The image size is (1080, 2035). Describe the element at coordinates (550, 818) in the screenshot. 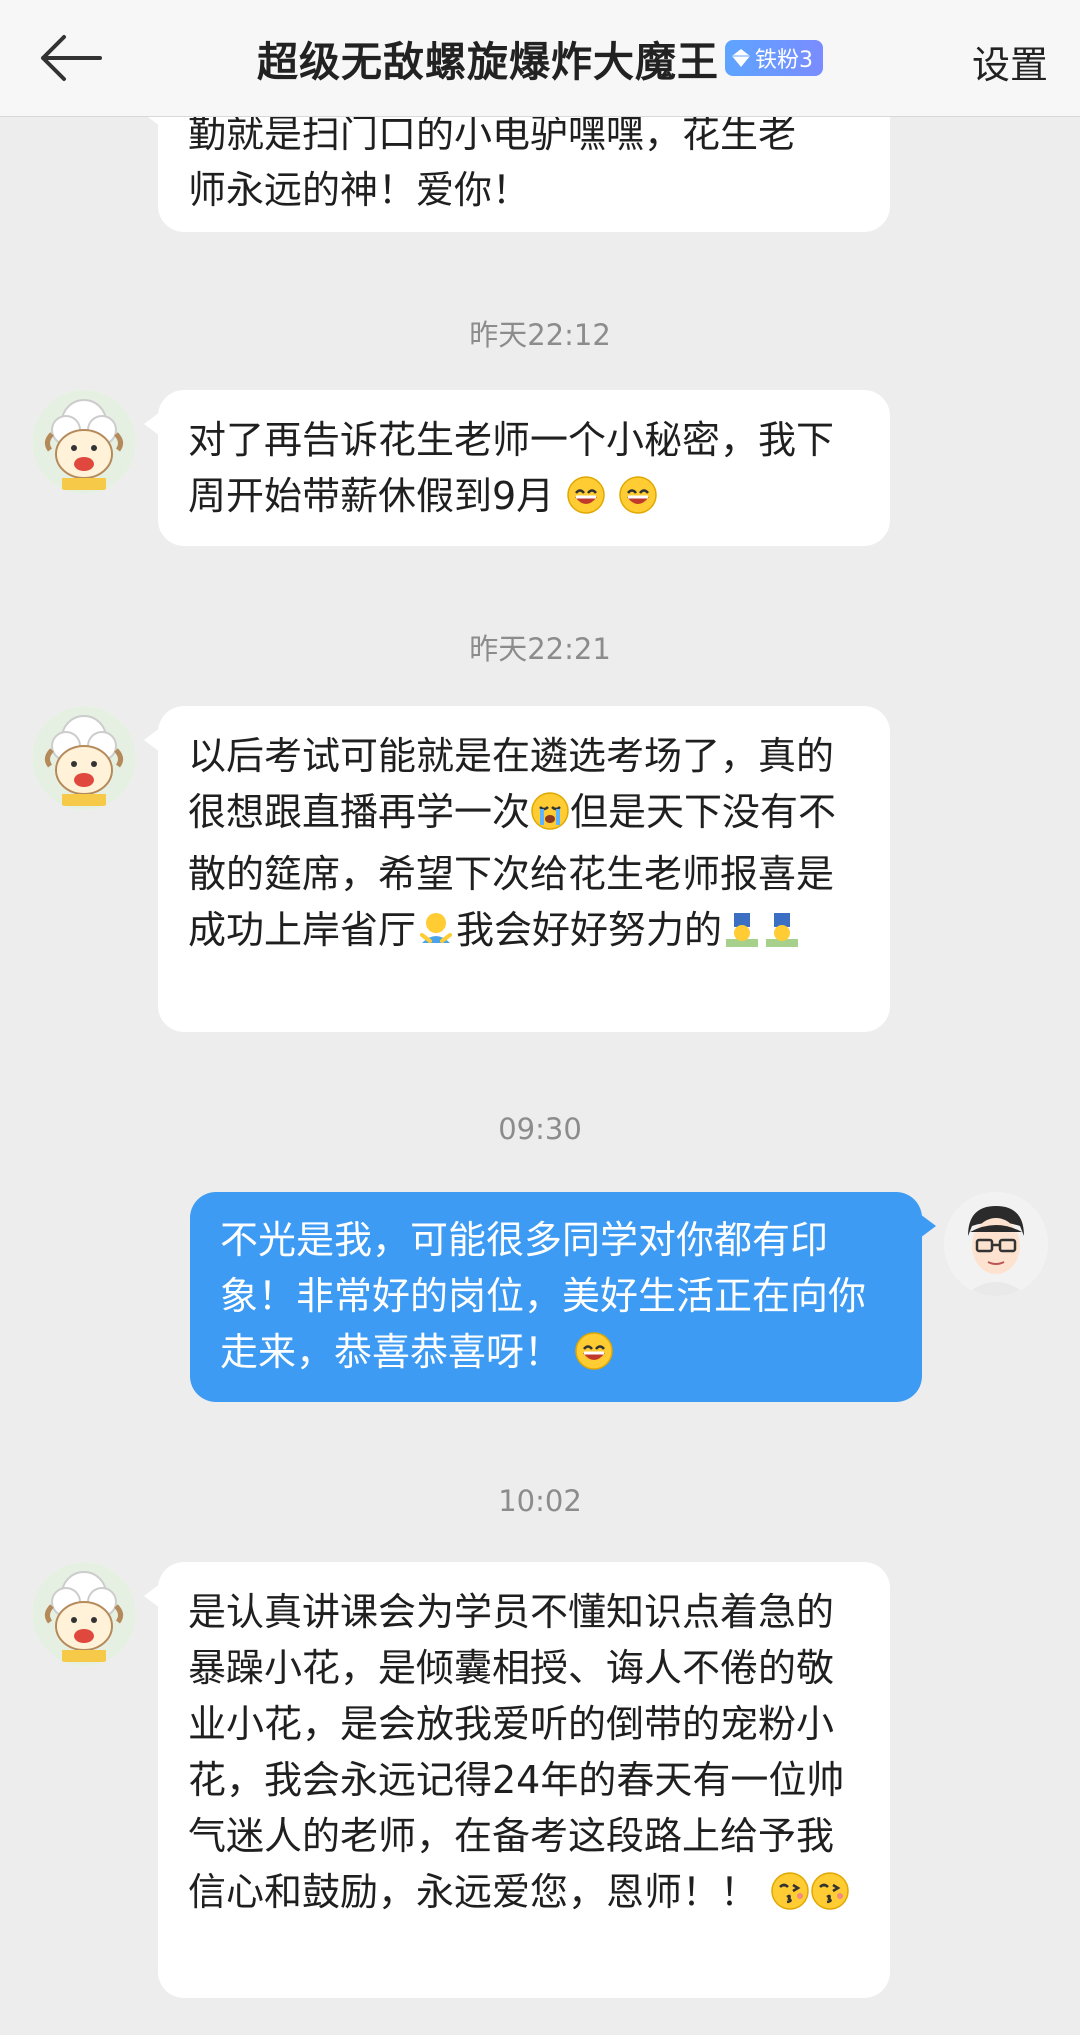

I see `crying-face-icon` at that location.